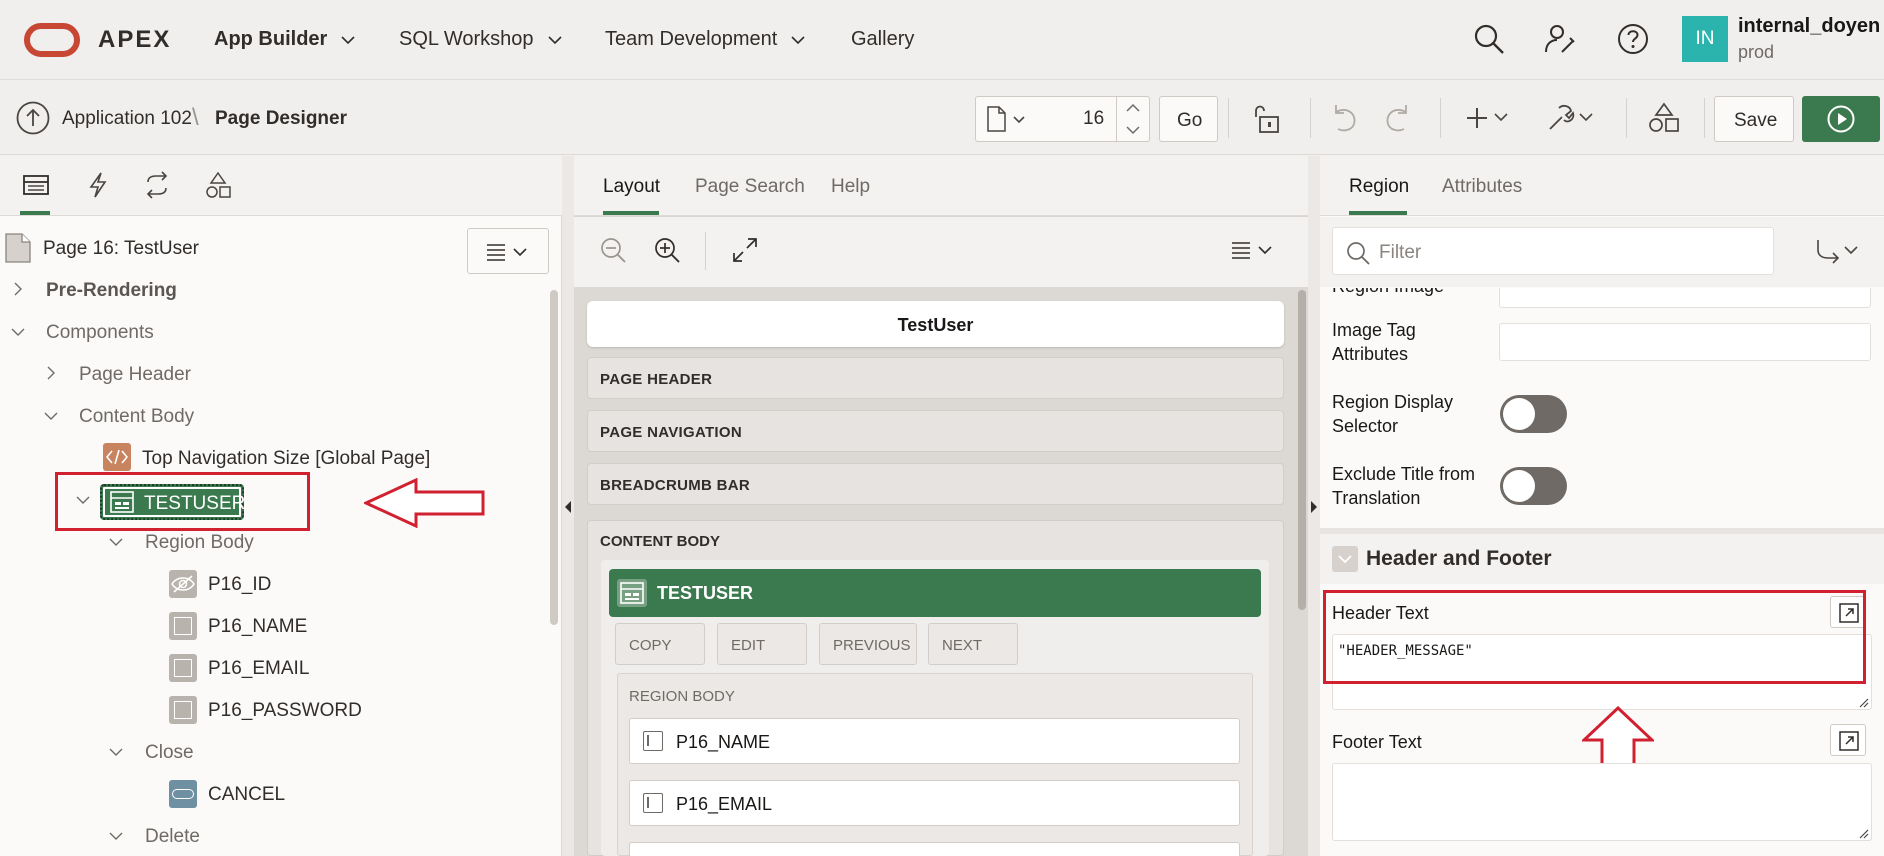 The width and height of the screenshot is (1884, 856). What do you see at coordinates (258, 669) in the screenshot?
I see `tree-item-p16-email: P16_EMAIL` at bounding box center [258, 669].